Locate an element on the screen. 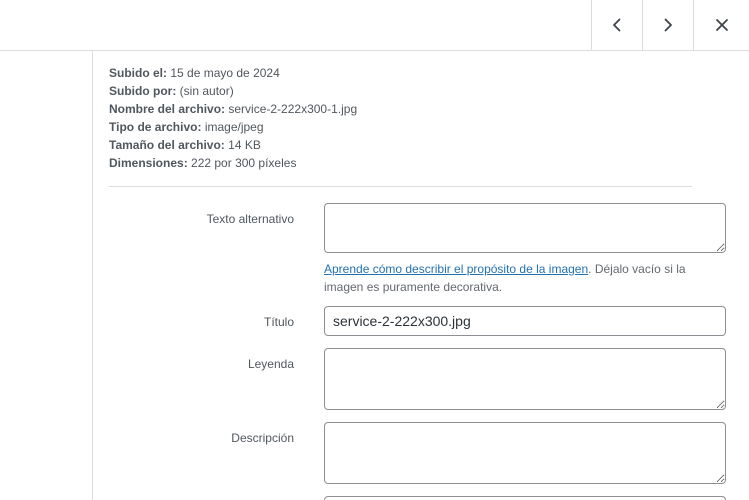 The image size is (749, 500). chevron-right-icon is located at coordinates (668, 25).